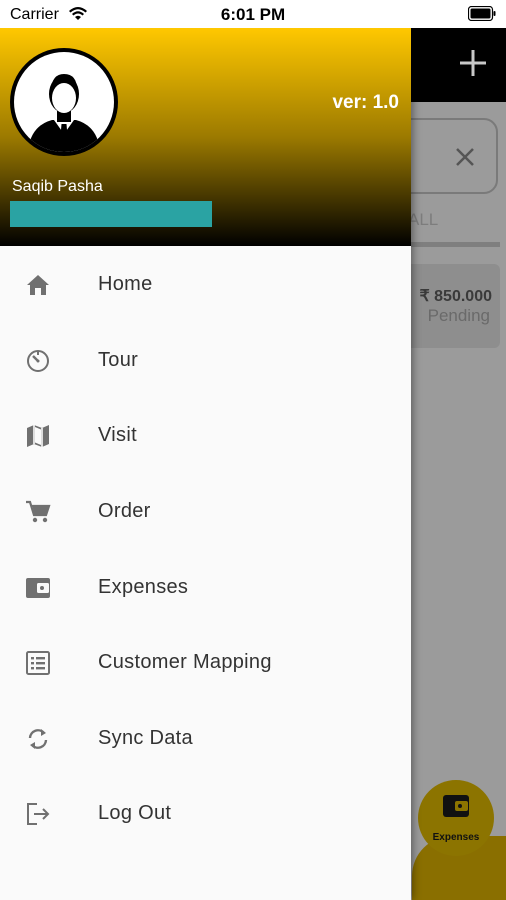  Describe the element at coordinates (111, 214) in the screenshot. I see `user-info-bar` at that location.